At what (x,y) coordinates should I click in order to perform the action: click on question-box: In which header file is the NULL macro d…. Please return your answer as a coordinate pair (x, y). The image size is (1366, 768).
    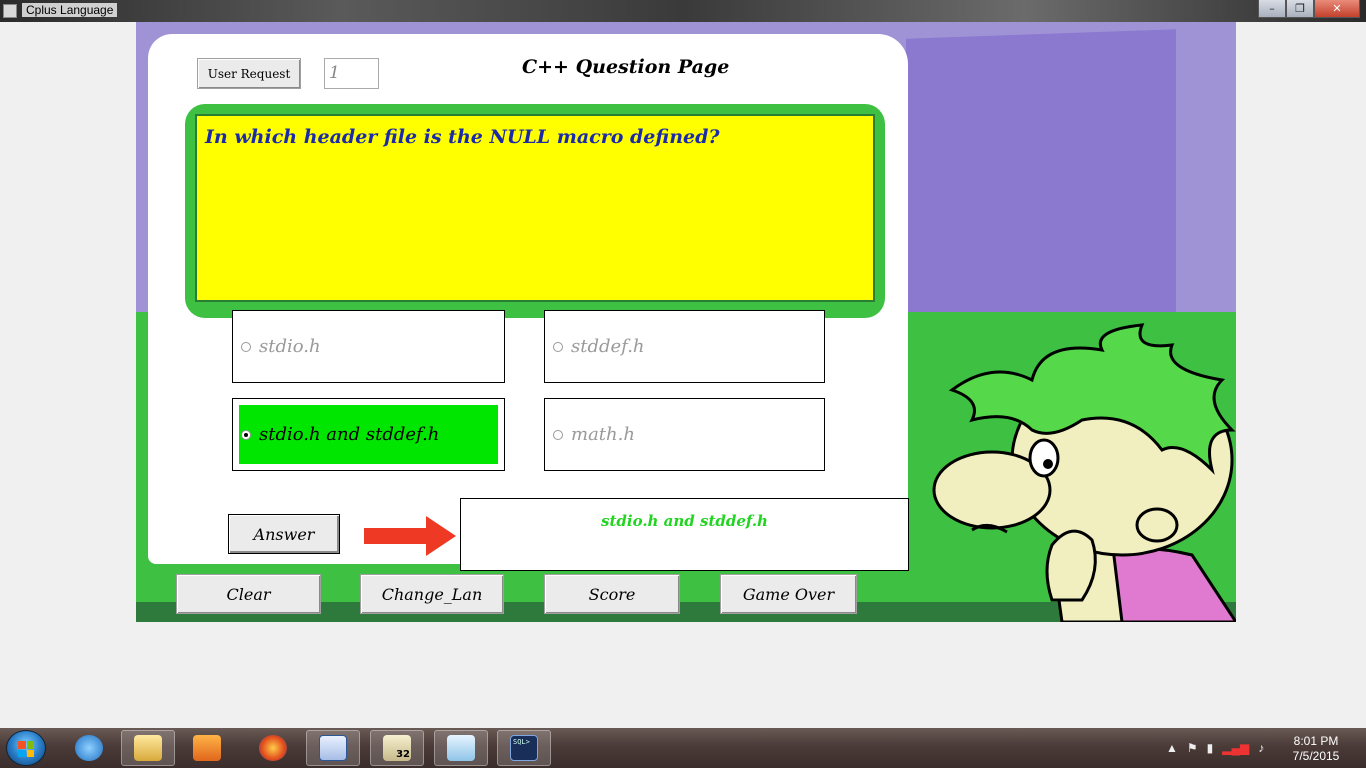
    Looking at the image, I should click on (535, 208).